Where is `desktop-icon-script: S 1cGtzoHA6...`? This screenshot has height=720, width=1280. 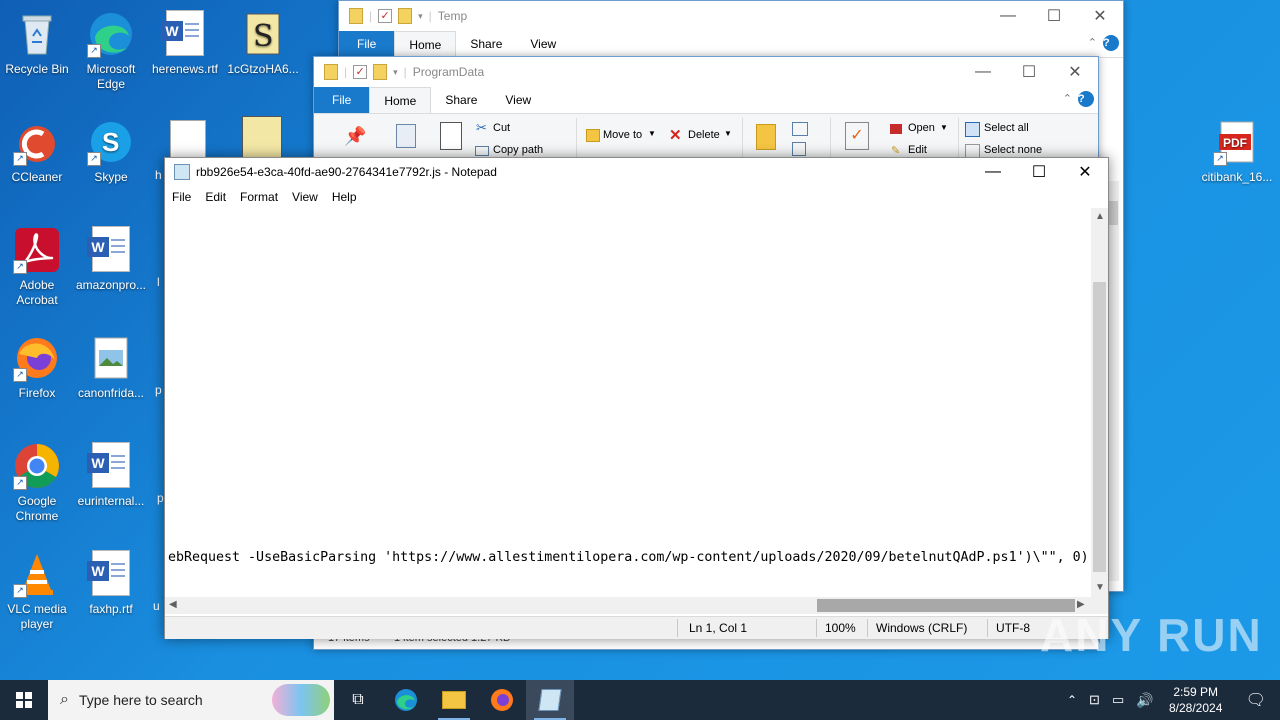 desktop-icon-script: S 1cGtzoHA6... is located at coordinates (263, 40).